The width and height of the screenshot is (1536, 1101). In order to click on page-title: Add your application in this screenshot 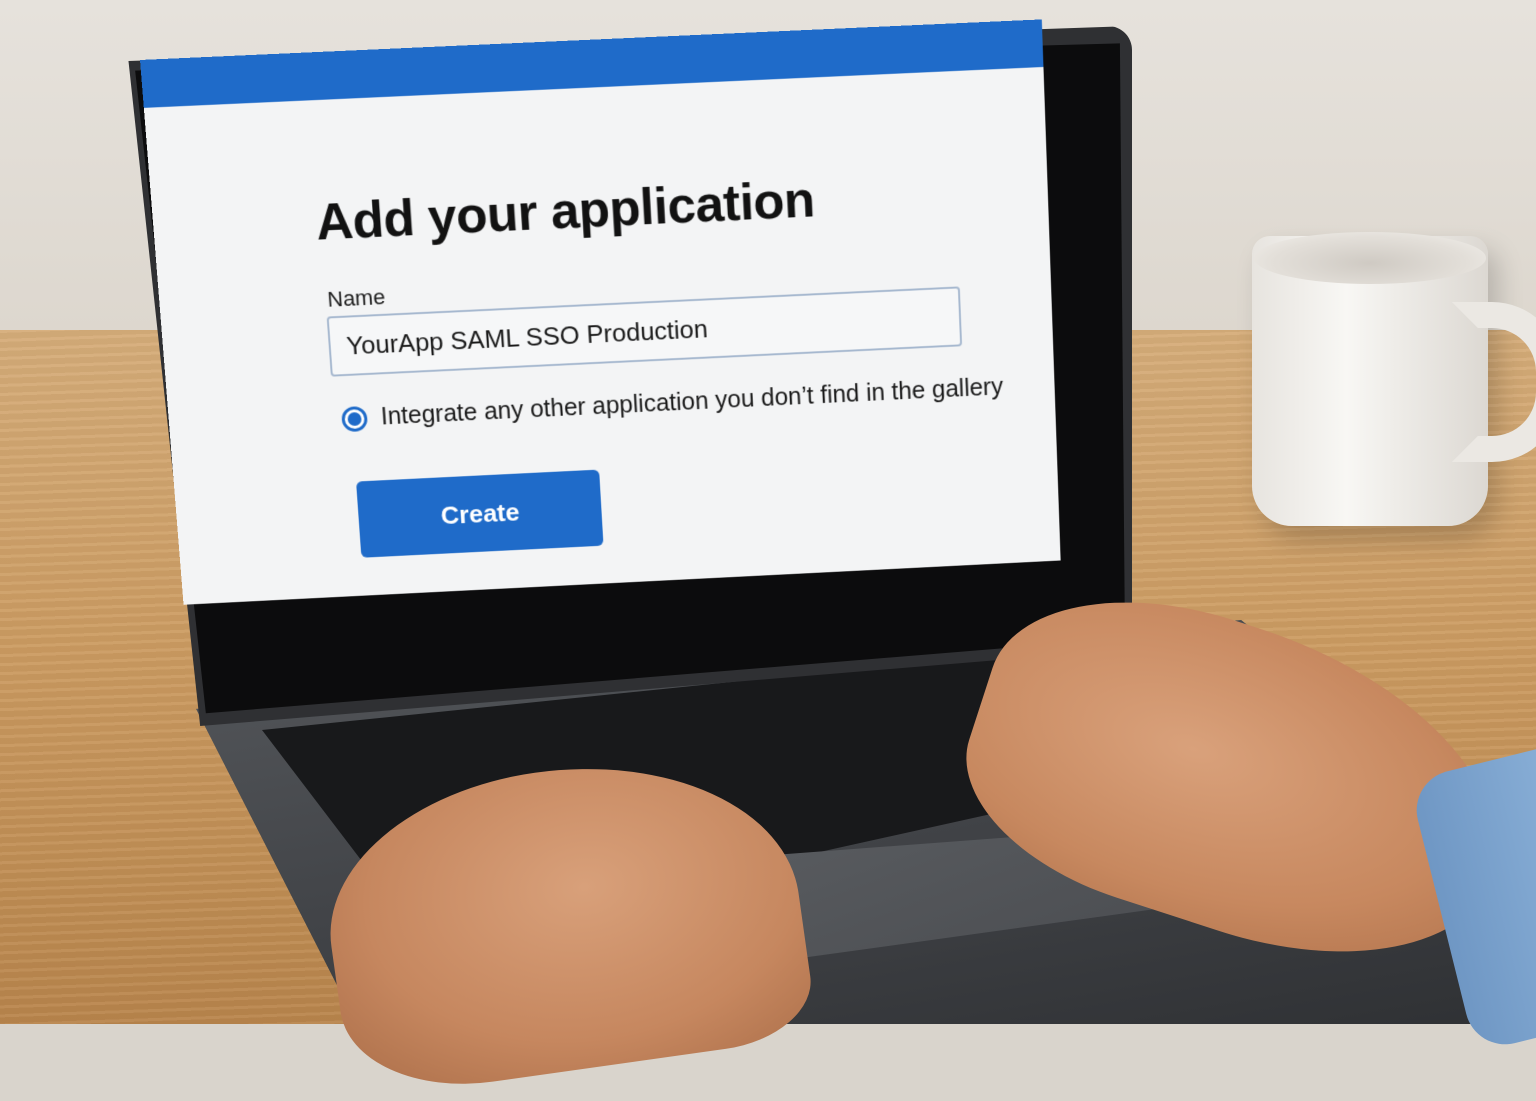, I will do `click(565, 211)`.